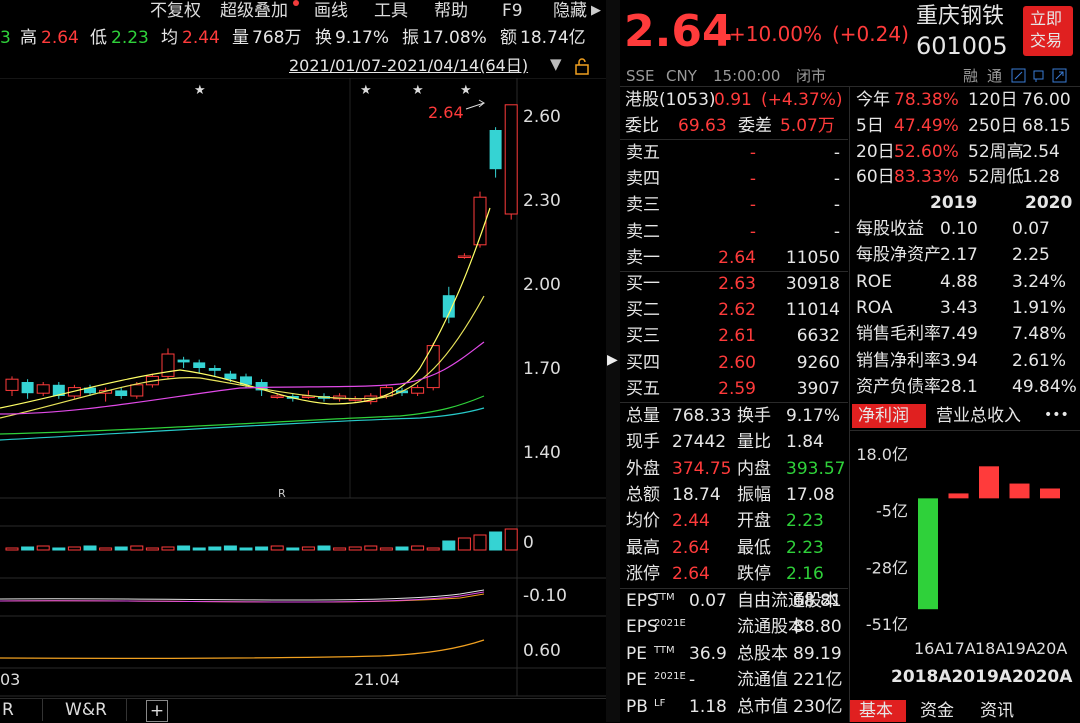  I want to click on stat-vol: 768万, so click(277, 38).